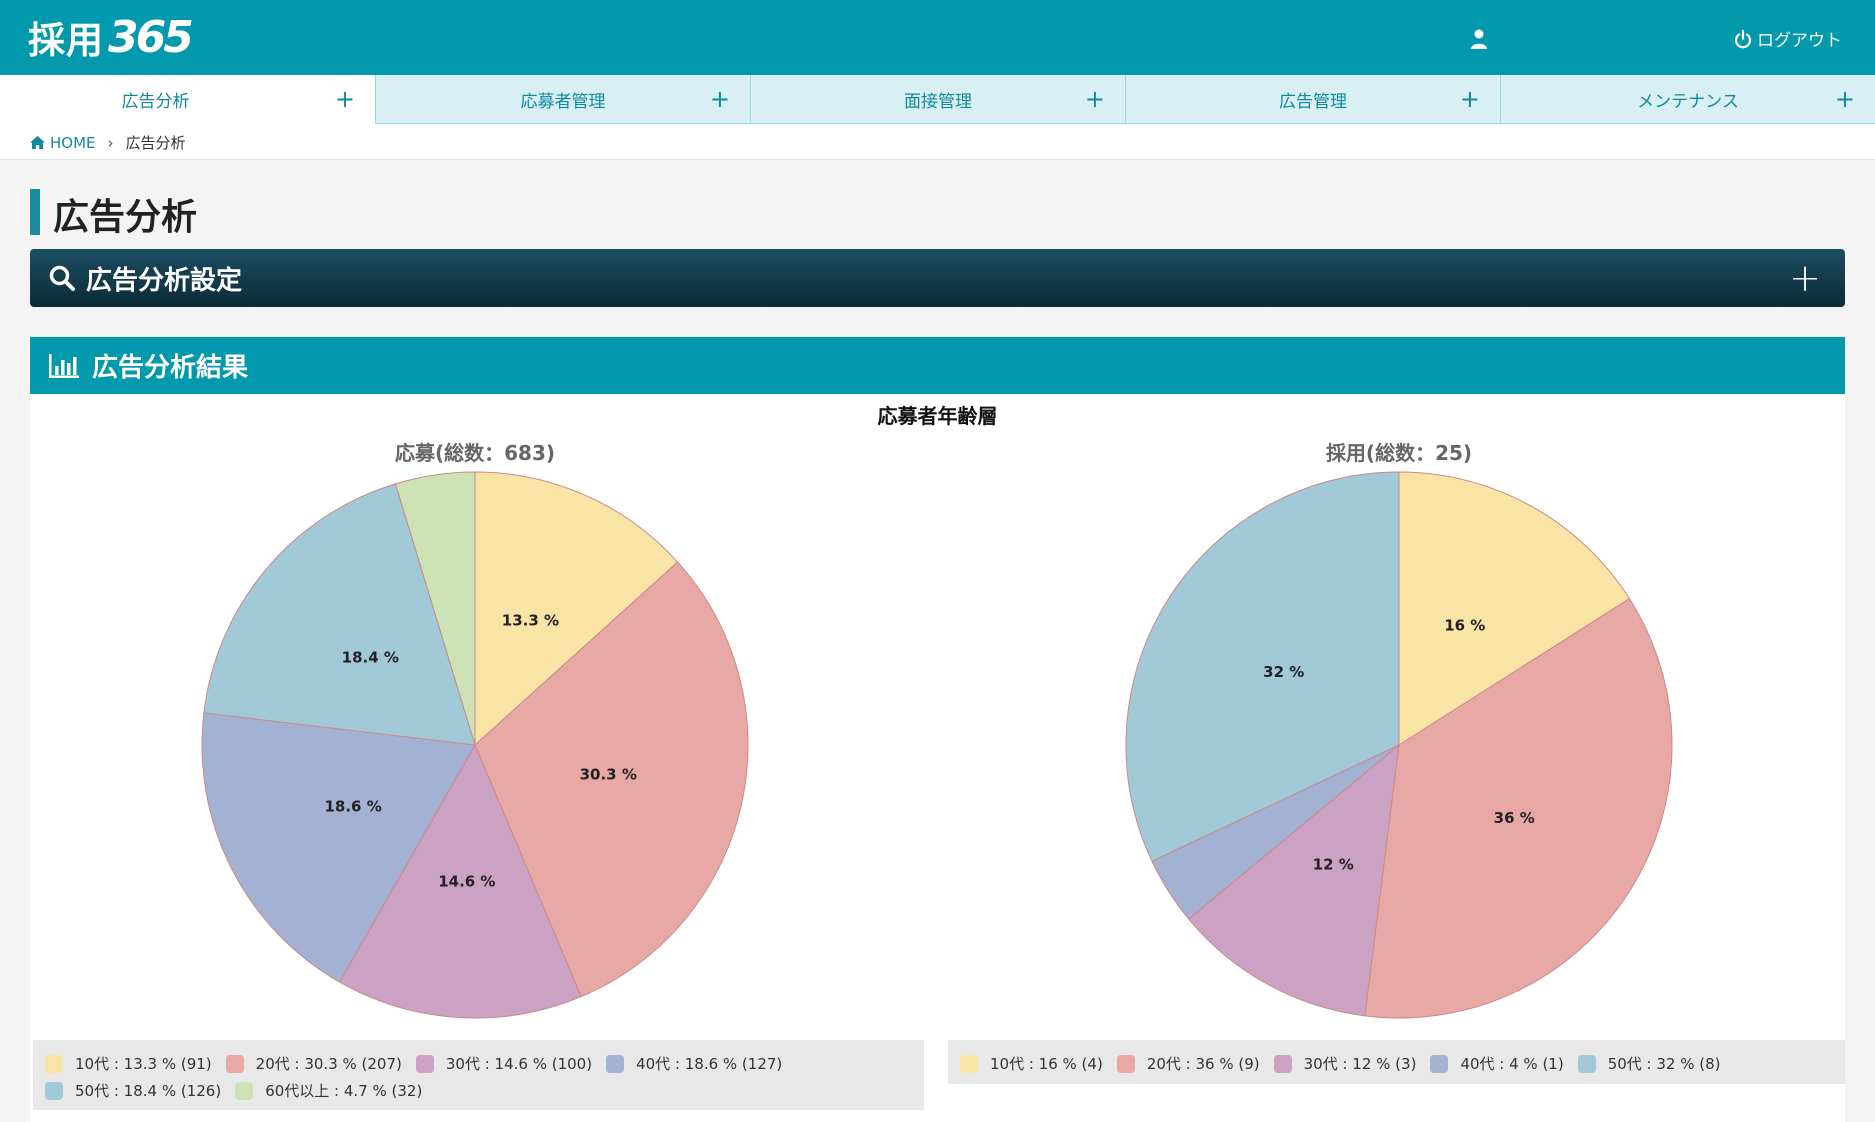  I want to click on pie-title-hires: 採用(総数：25), so click(1399, 453).